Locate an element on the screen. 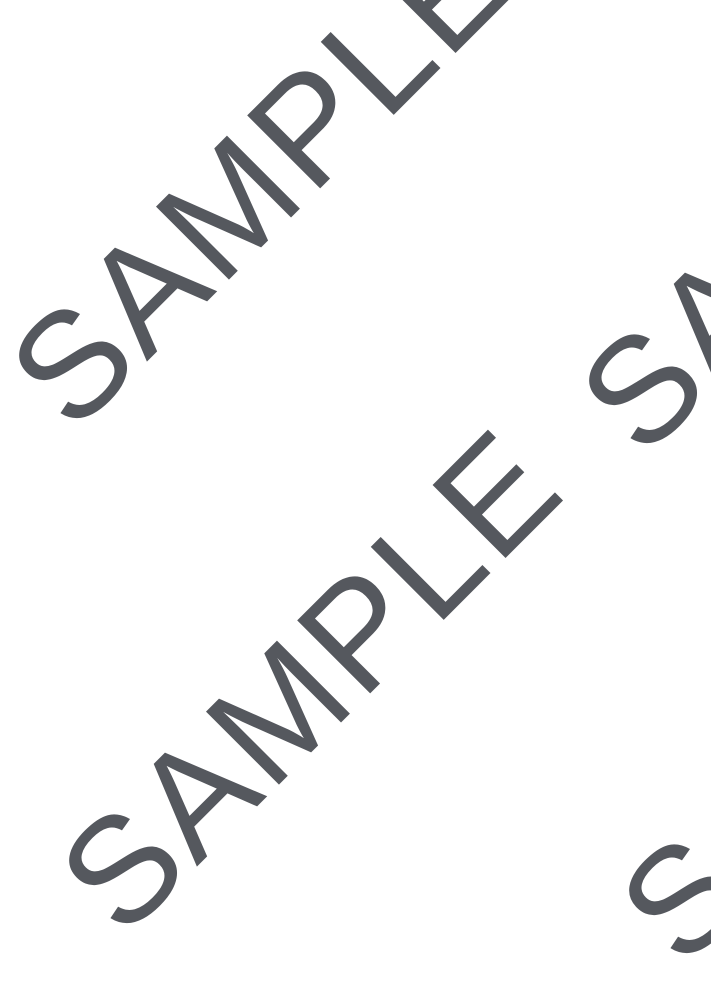 This screenshot has width=711, height=995. sample-watermark-bottom-right: SAMPLE is located at coordinates (648, 710).